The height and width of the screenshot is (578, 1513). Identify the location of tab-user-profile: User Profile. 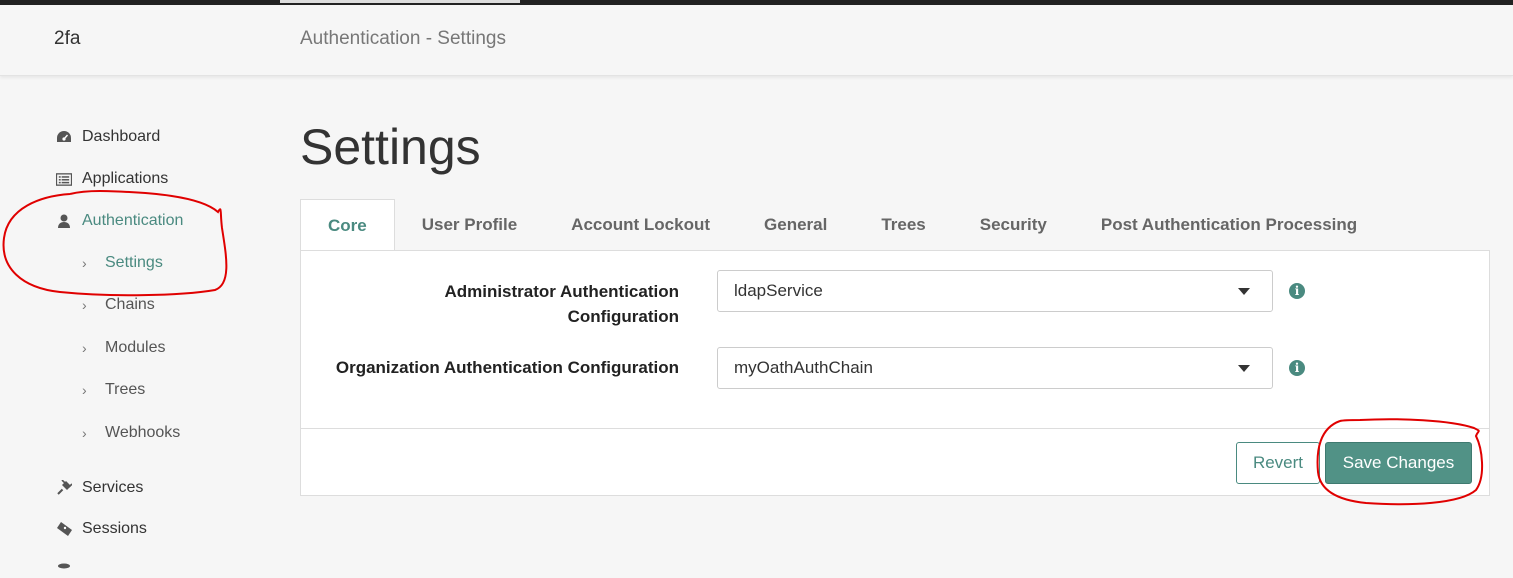
(469, 225).